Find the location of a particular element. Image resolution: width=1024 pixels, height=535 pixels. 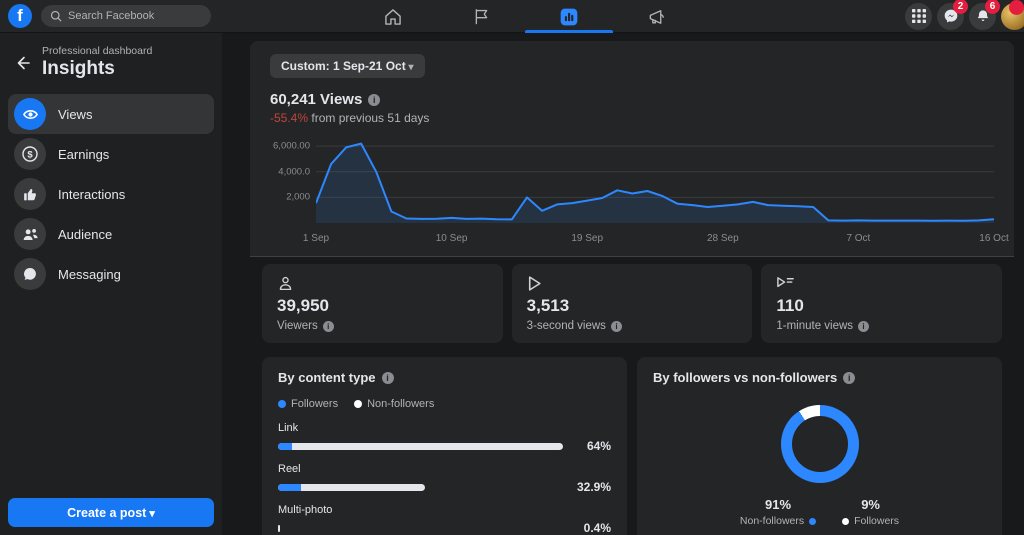

x-axis-labels: 1 Sep 10 Sep 19 Sep 28 Sep 7 Oct 16 Oct is located at coordinates (656, 239).